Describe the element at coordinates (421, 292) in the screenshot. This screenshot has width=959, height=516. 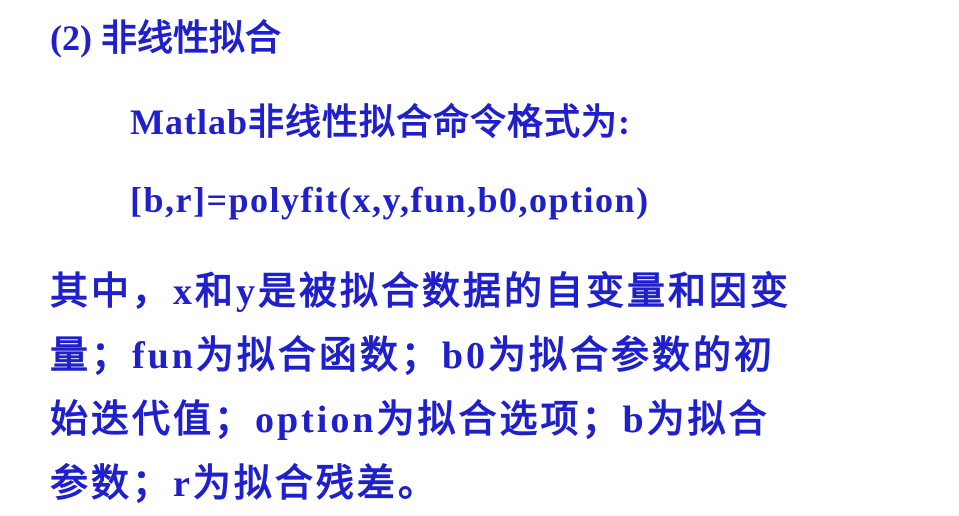
I see `paragraph-line: 其中，x和y是被拟合数据的自变量和因变` at that location.